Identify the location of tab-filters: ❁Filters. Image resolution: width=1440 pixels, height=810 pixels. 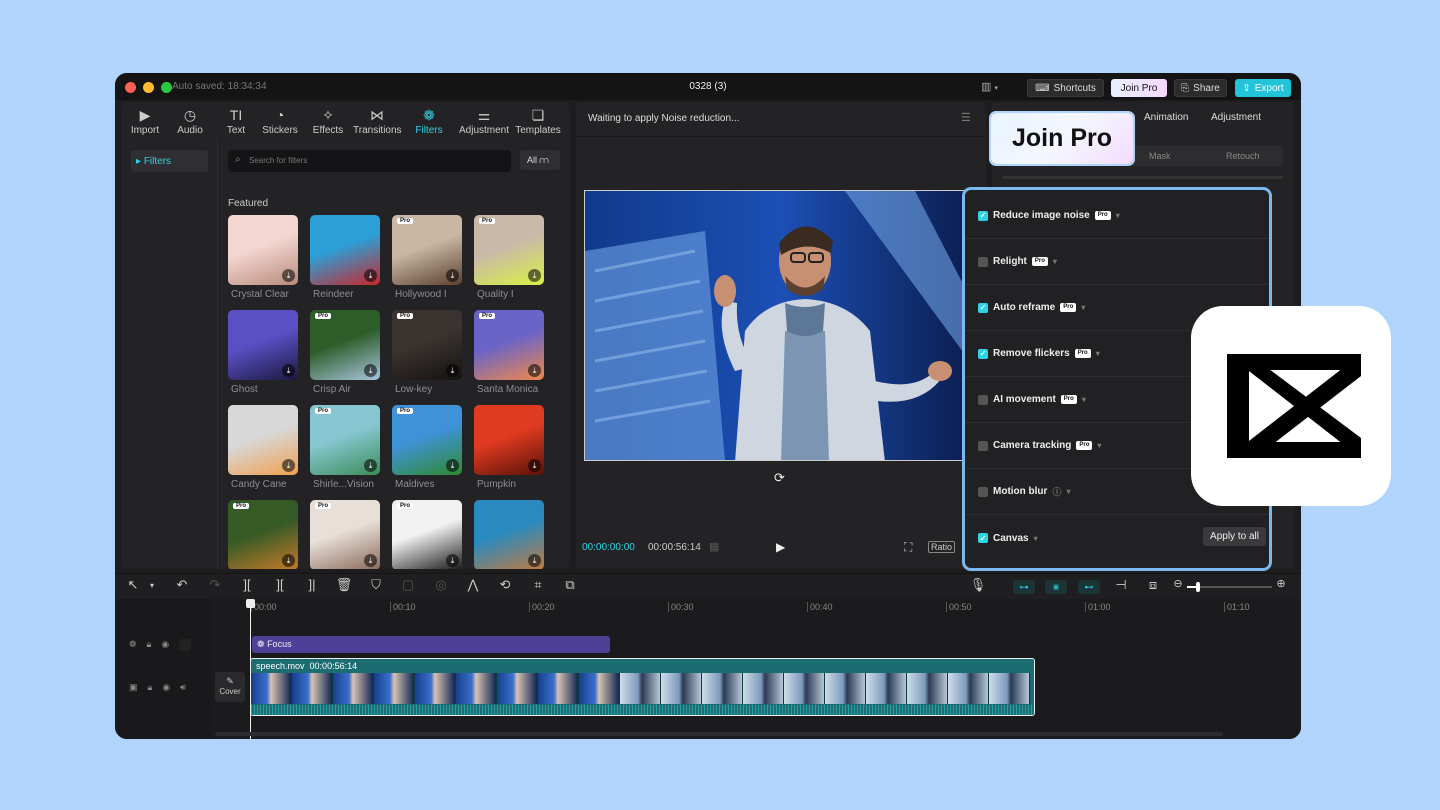
(429, 121).